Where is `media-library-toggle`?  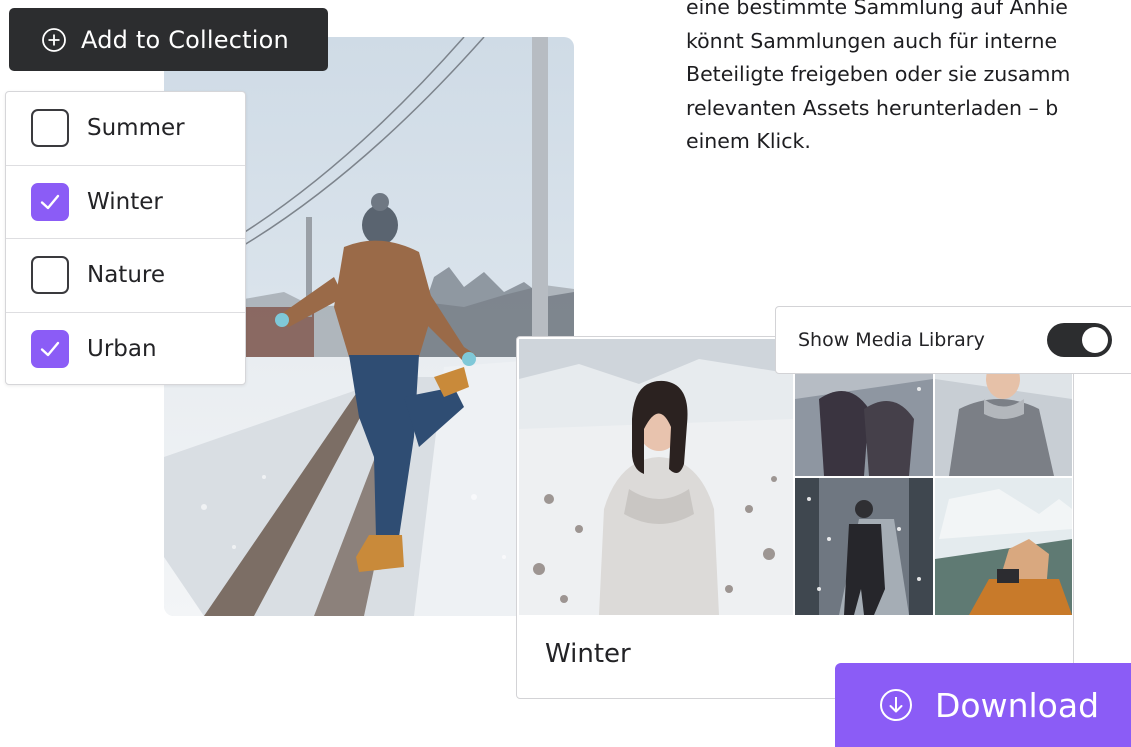 media-library-toggle is located at coordinates (1079, 340).